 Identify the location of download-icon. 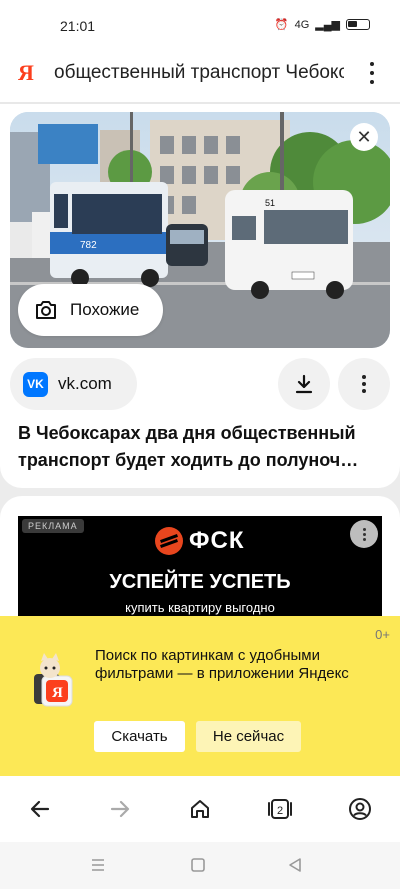
(304, 384).